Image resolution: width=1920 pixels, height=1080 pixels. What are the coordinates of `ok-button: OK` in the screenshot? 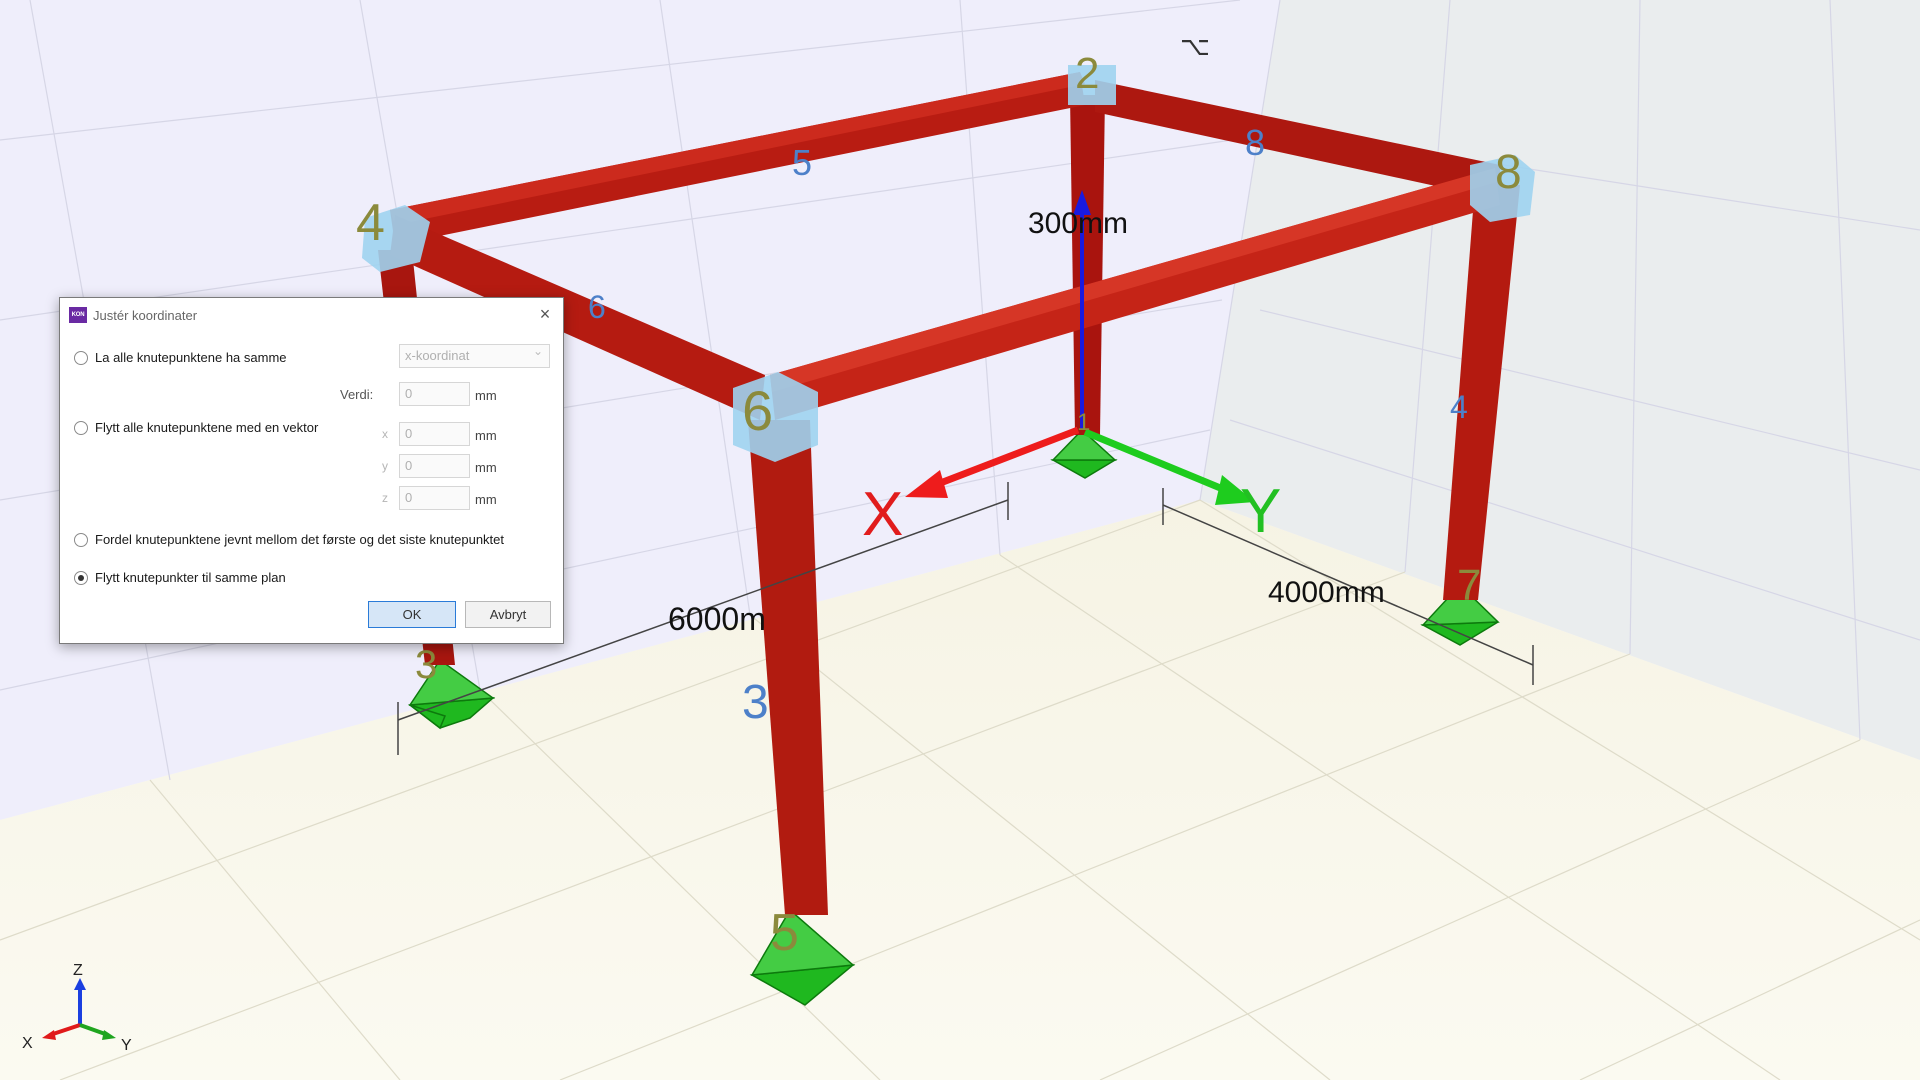 It's located at (412, 614).